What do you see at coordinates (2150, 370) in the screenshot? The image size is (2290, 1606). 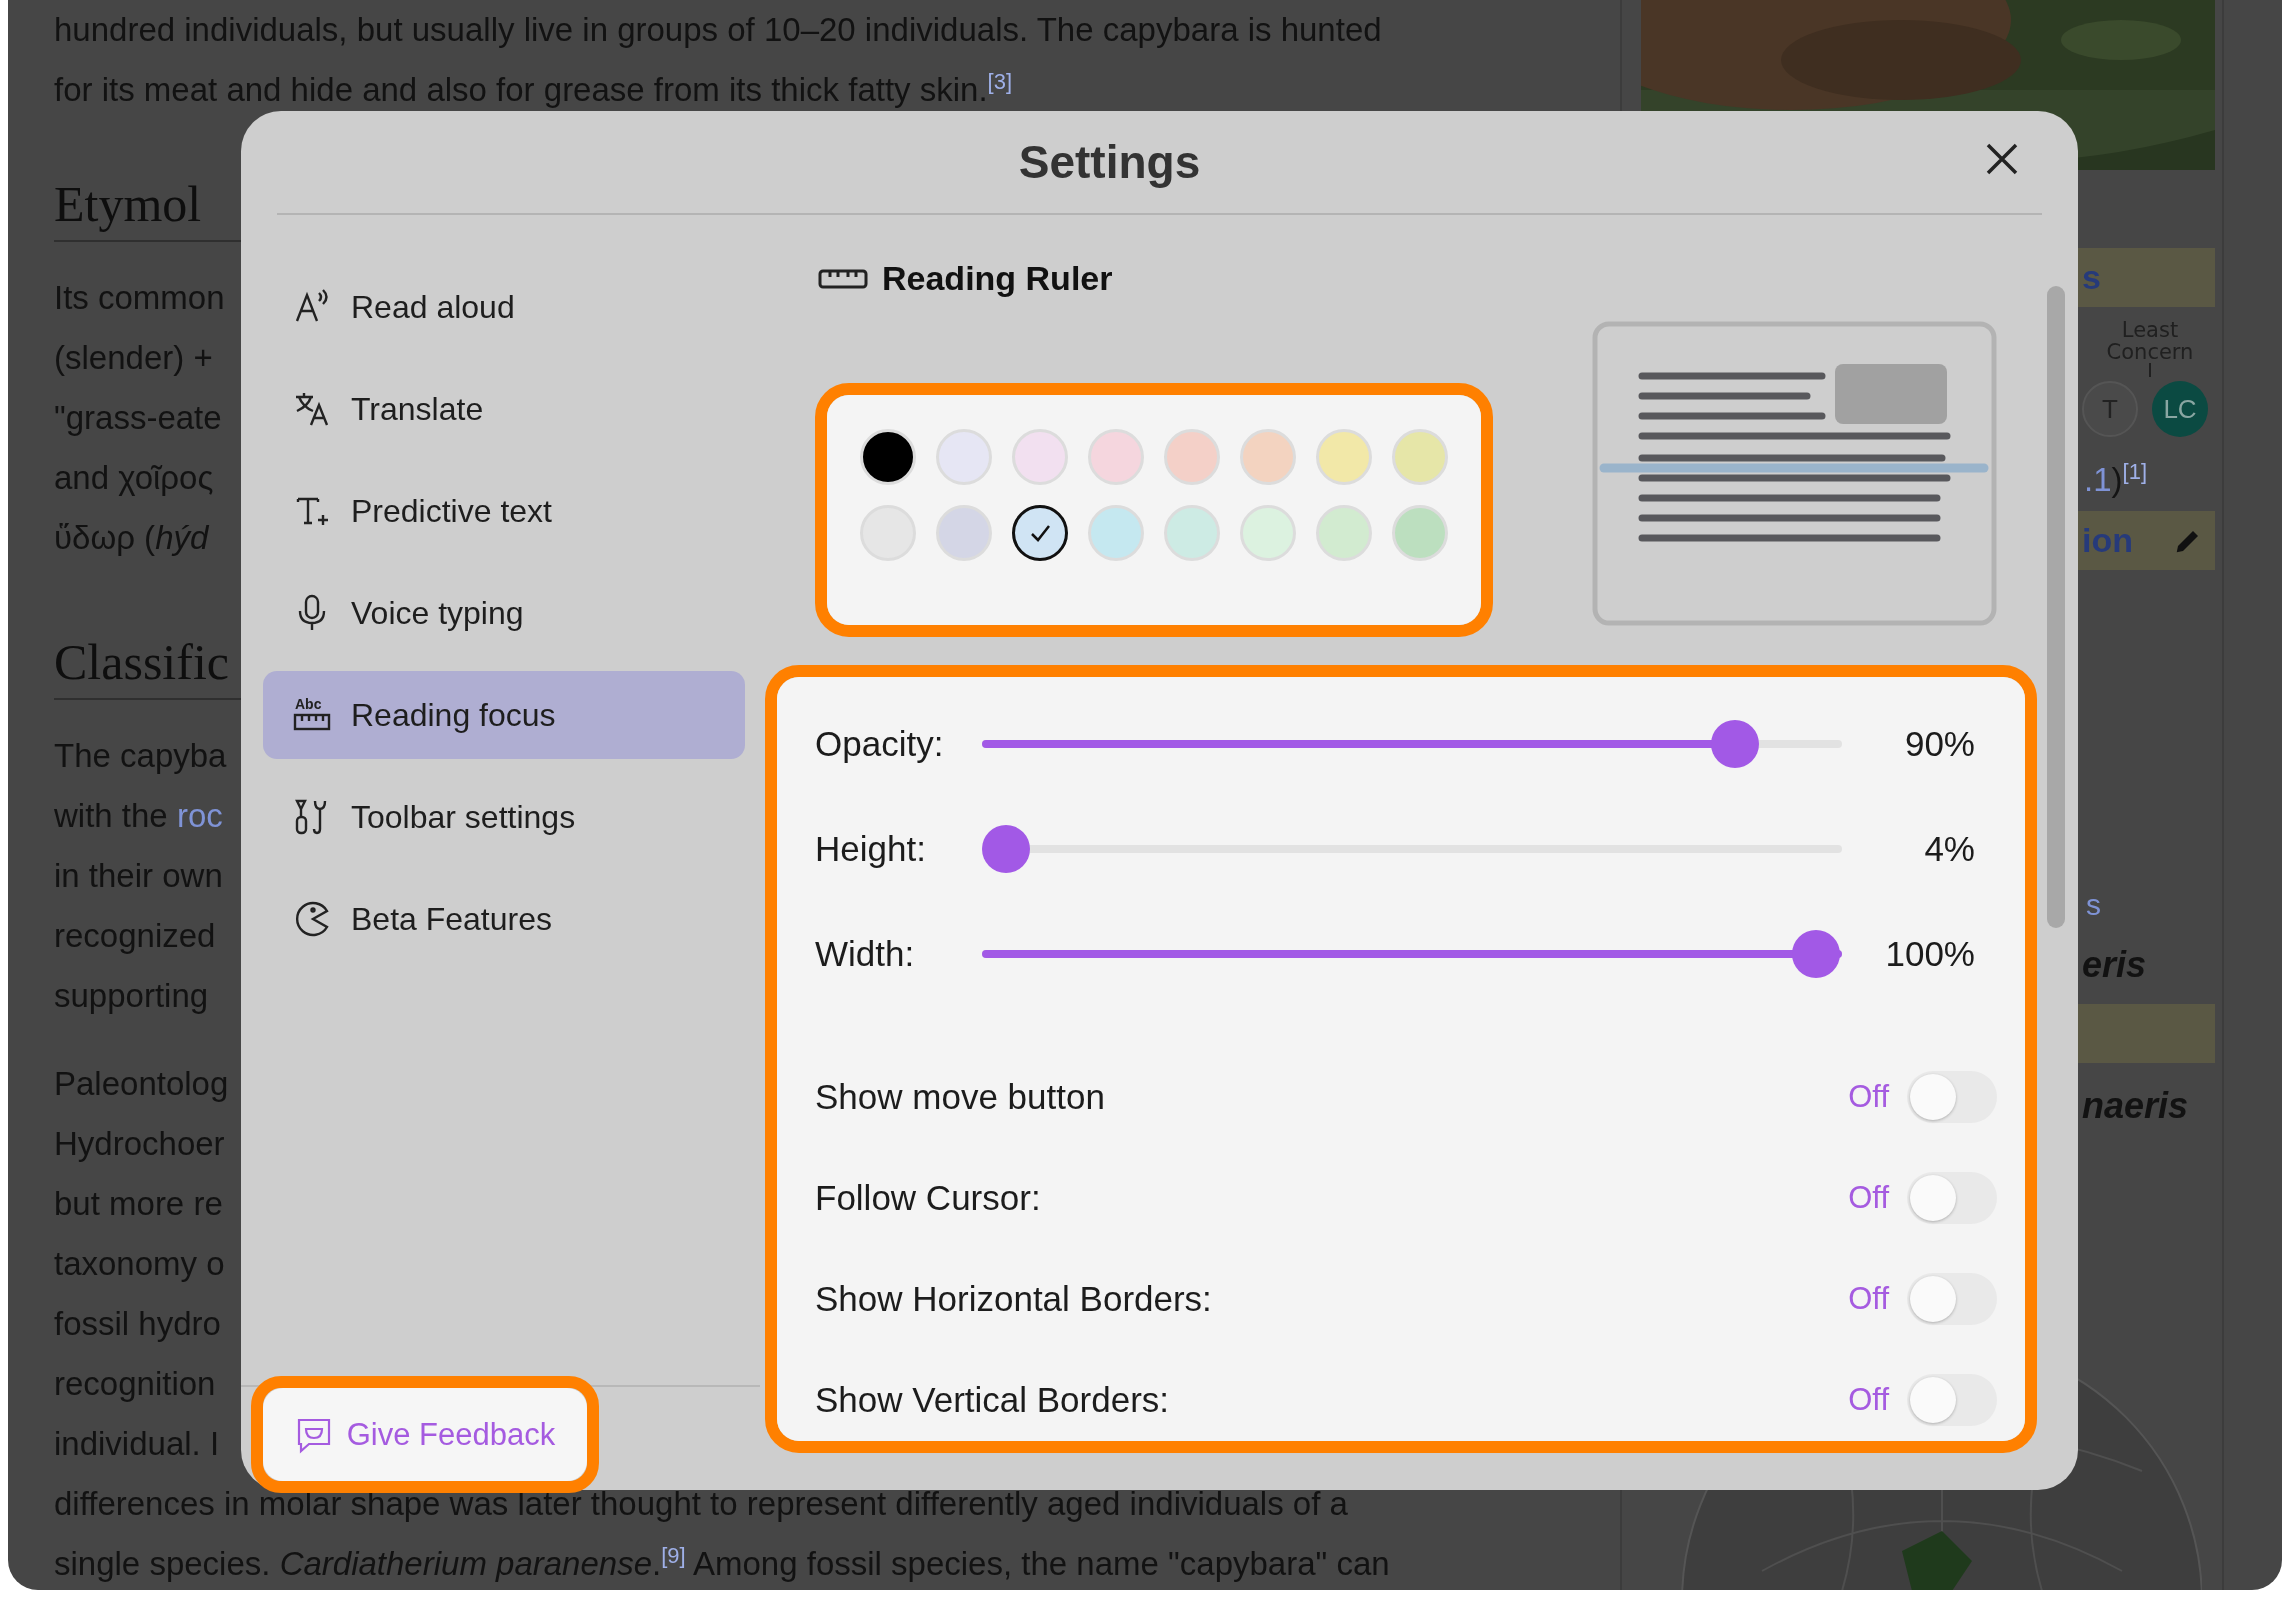 I see `status-tick` at bounding box center [2150, 370].